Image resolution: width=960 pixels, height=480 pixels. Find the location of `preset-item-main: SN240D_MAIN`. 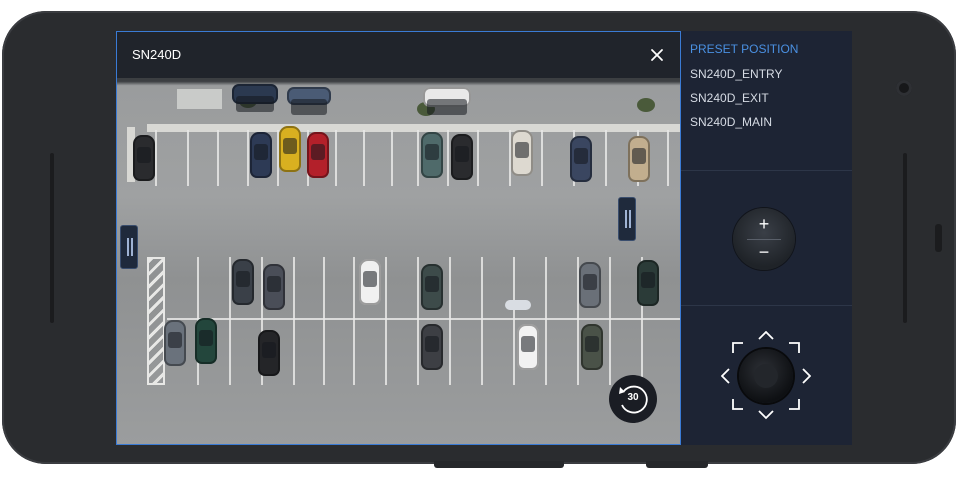

preset-item-main: SN240D_MAIN is located at coordinates (731, 122).